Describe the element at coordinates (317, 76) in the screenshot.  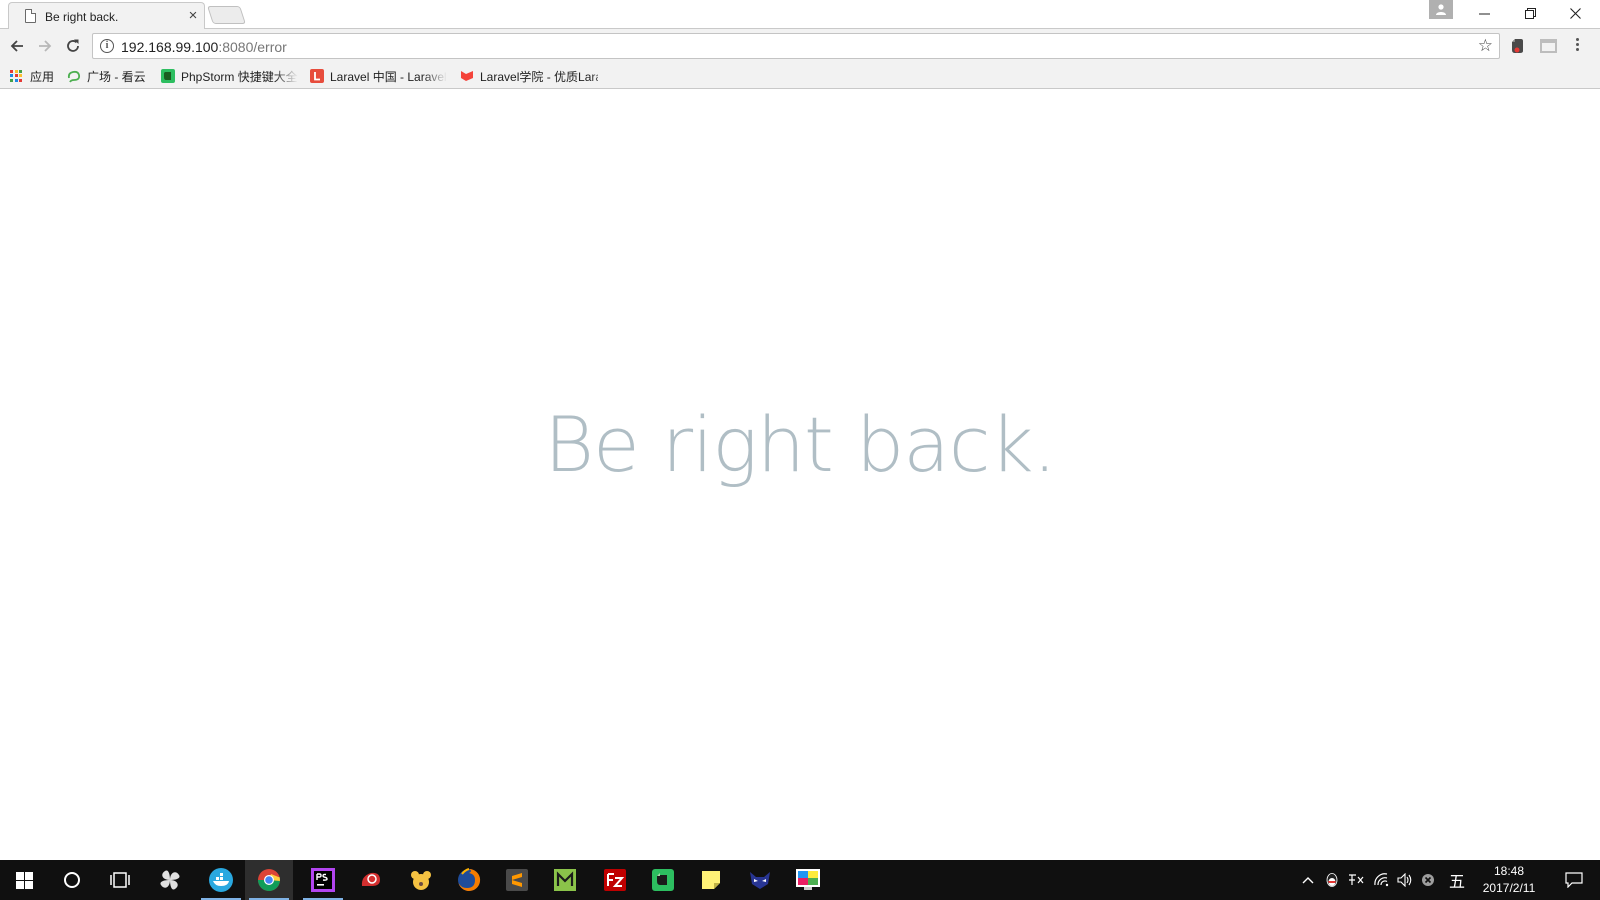
I see `laravel-l-icon` at that location.